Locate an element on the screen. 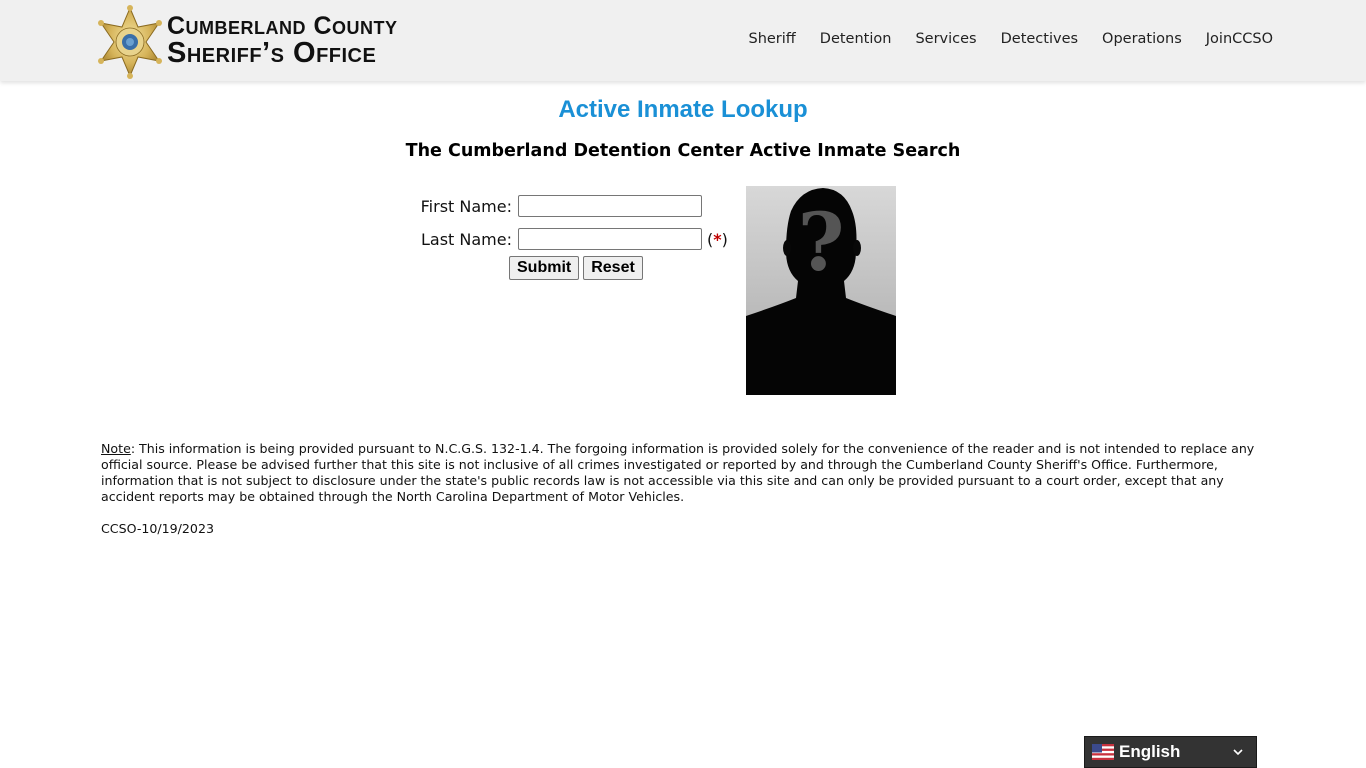 This screenshot has height=768, width=1366. last-name-row: Last Name: (*) is located at coordinates (564, 239).